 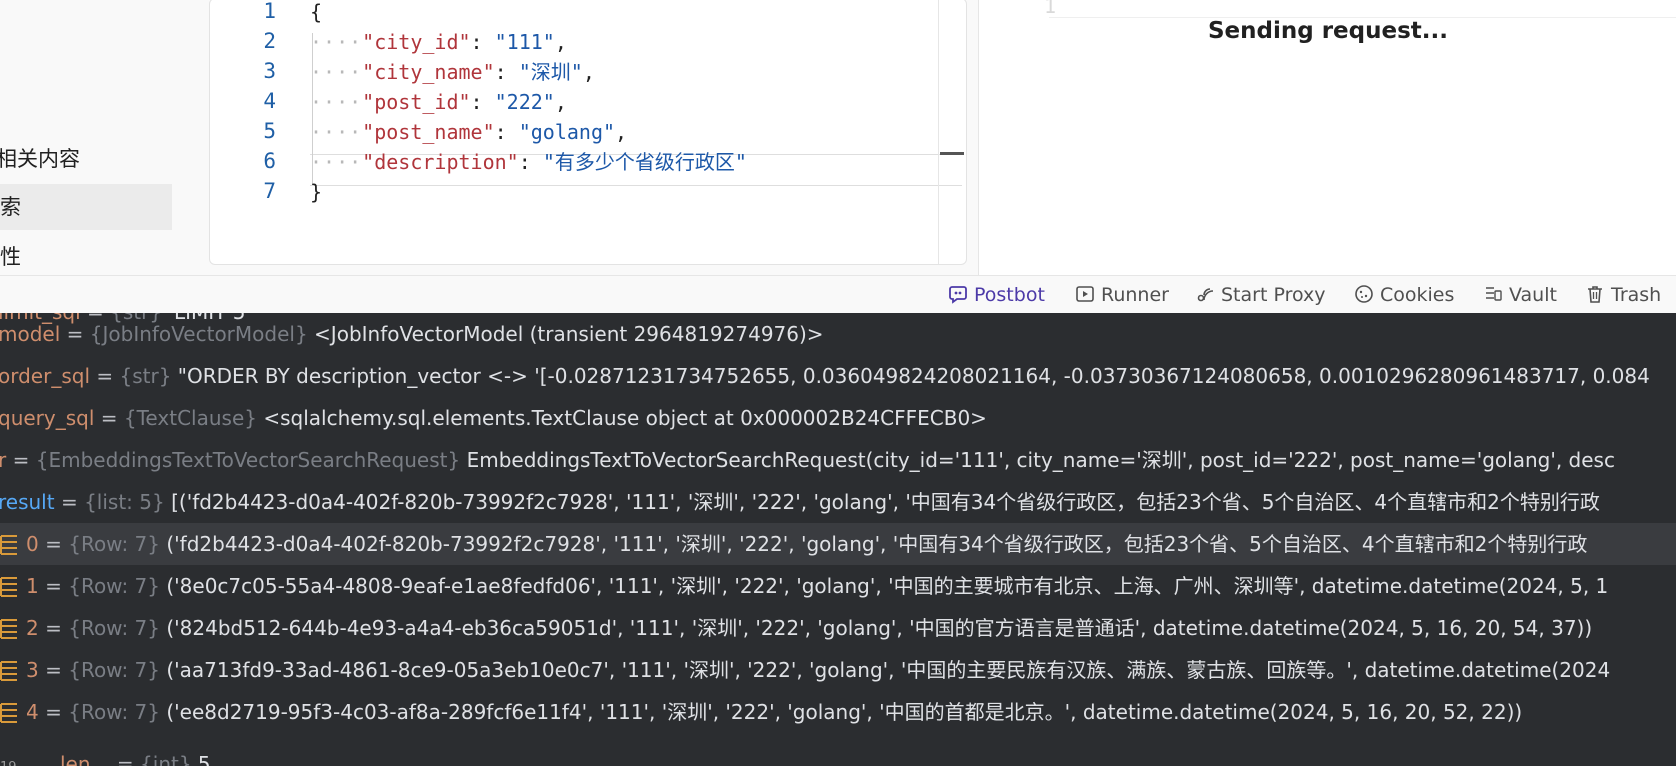 I want to click on start-proxy-button: Start Proxy, so click(x=1260, y=295).